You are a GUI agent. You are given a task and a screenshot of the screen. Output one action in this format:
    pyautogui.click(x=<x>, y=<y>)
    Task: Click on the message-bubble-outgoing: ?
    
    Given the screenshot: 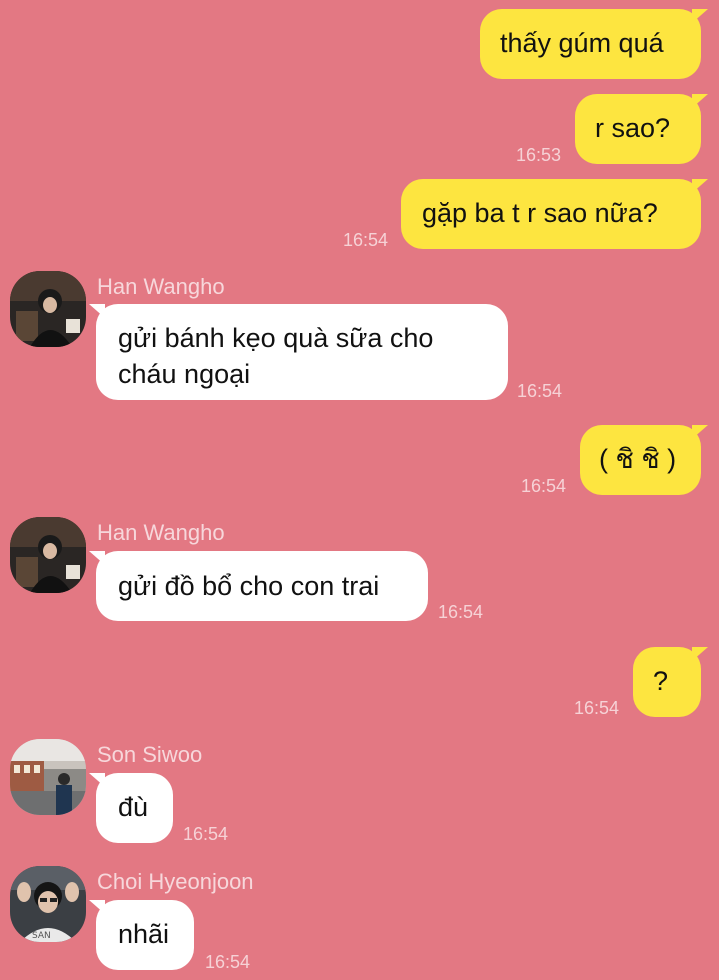 What is the action you would take?
    pyautogui.click(x=670, y=682)
    